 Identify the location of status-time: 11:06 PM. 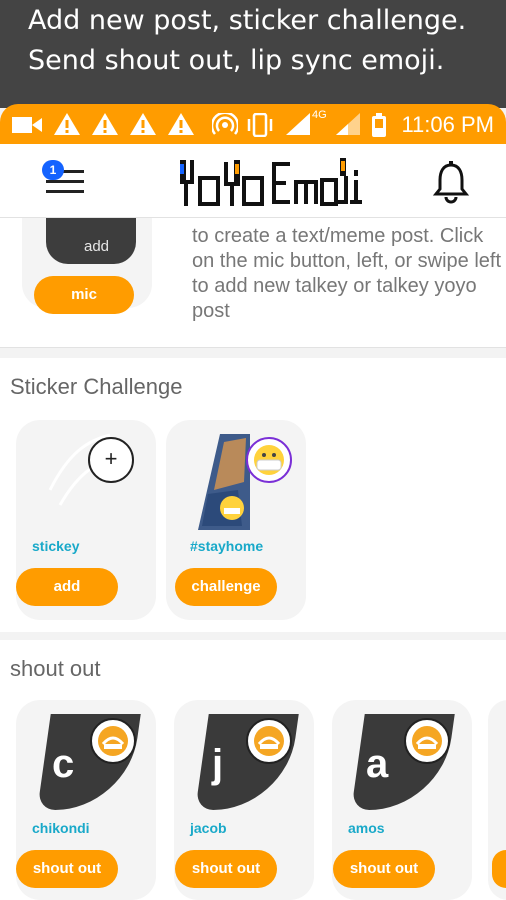
(447, 124).